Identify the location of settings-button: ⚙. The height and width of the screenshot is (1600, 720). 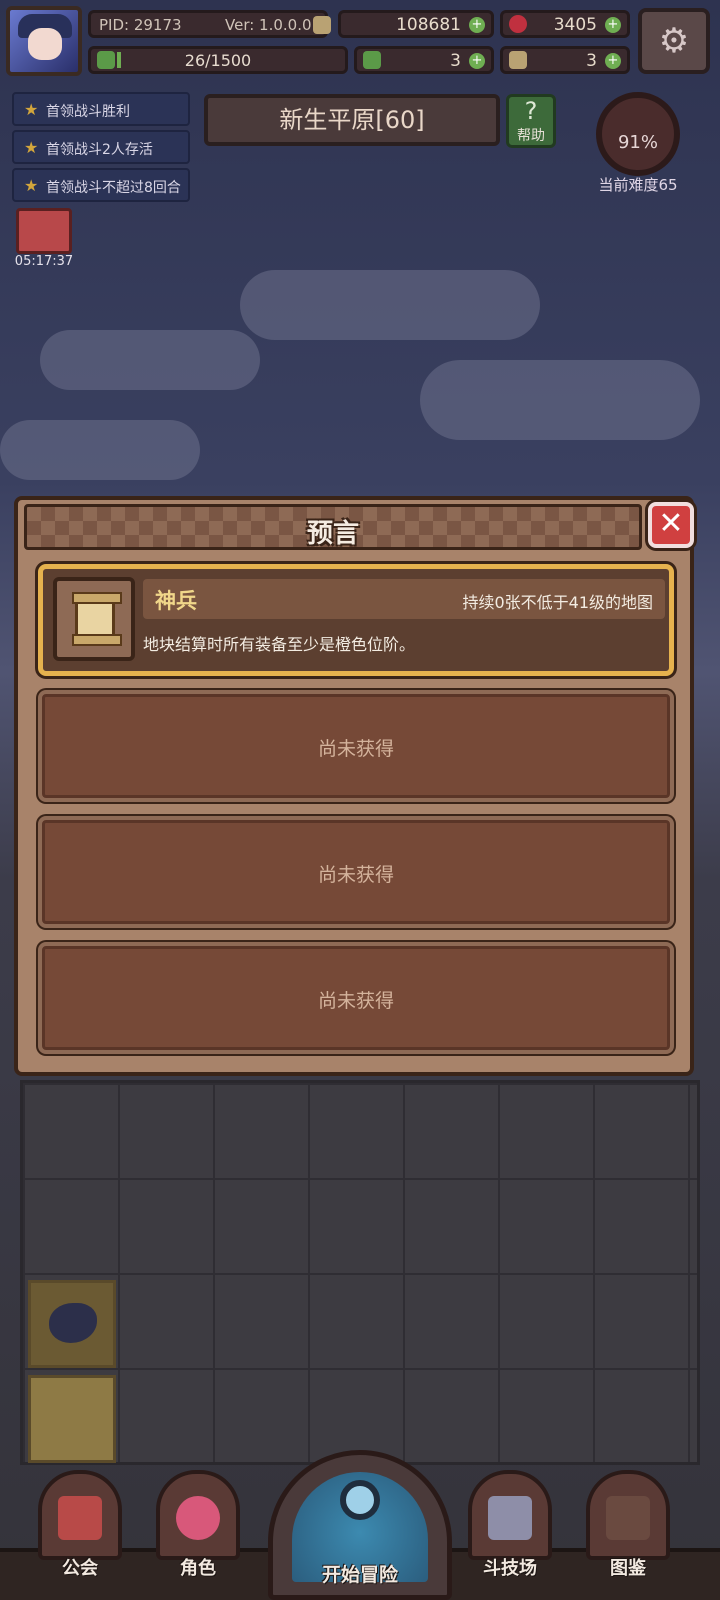
(674, 41).